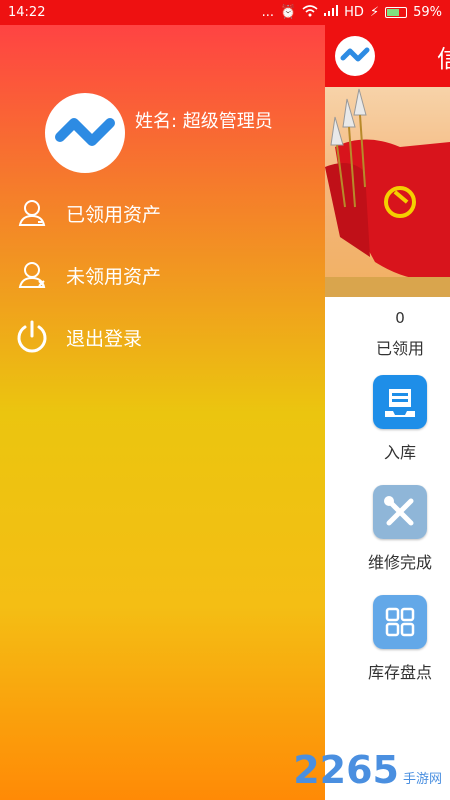 This screenshot has height=800, width=450. Describe the element at coordinates (32, 275) in the screenshot. I see `user-x-icon` at that location.